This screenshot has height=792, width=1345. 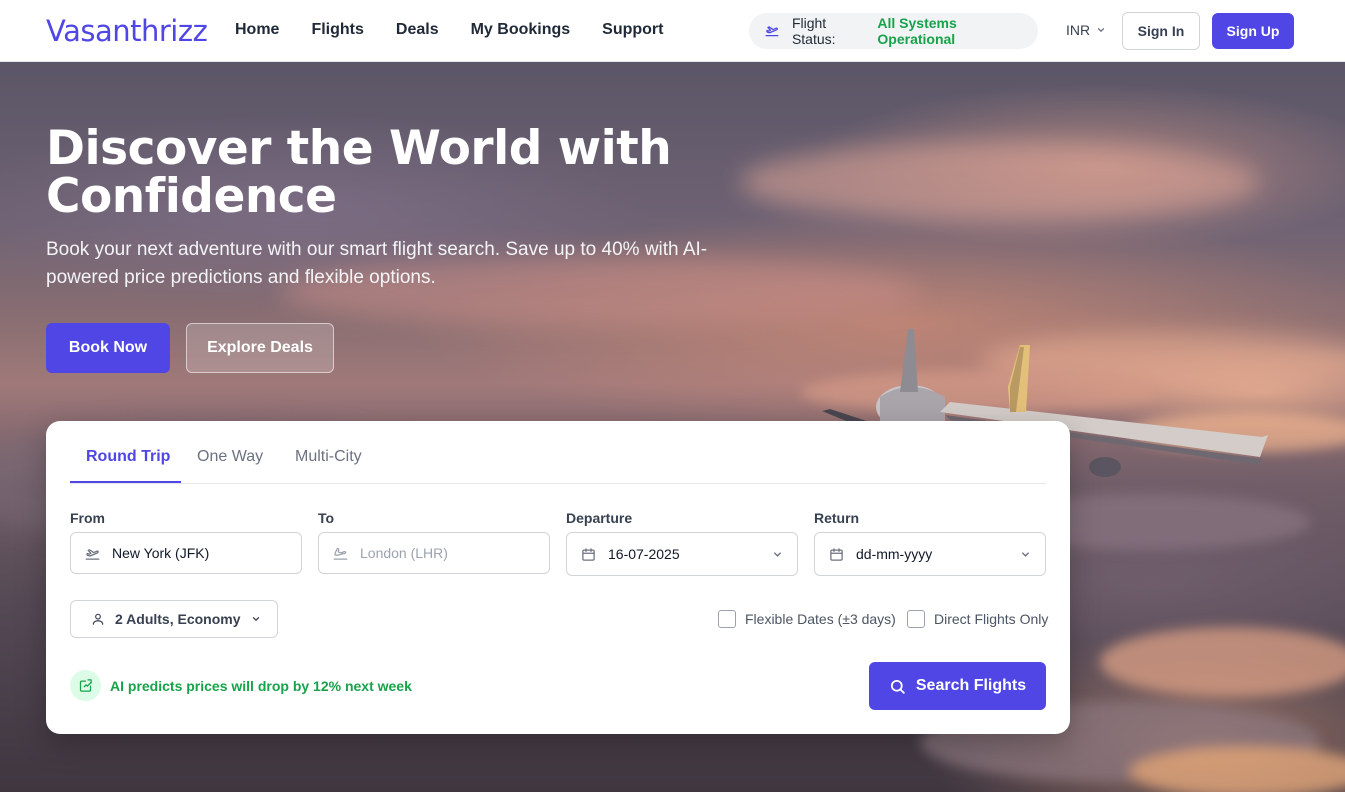 I want to click on passenger-value: 2 Adults, Economy, so click(x=178, y=619).